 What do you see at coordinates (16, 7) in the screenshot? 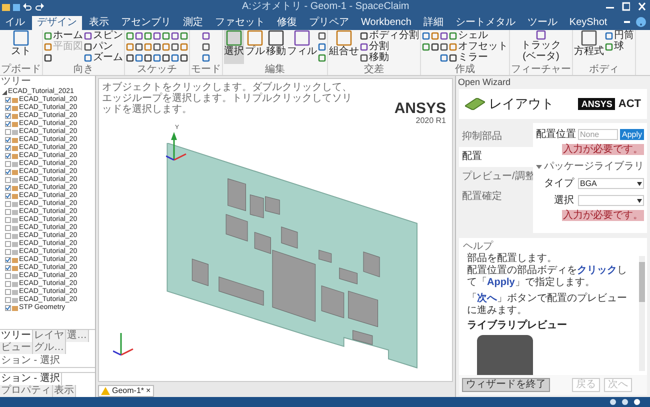
I see `save-icon` at bounding box center [16, 7].